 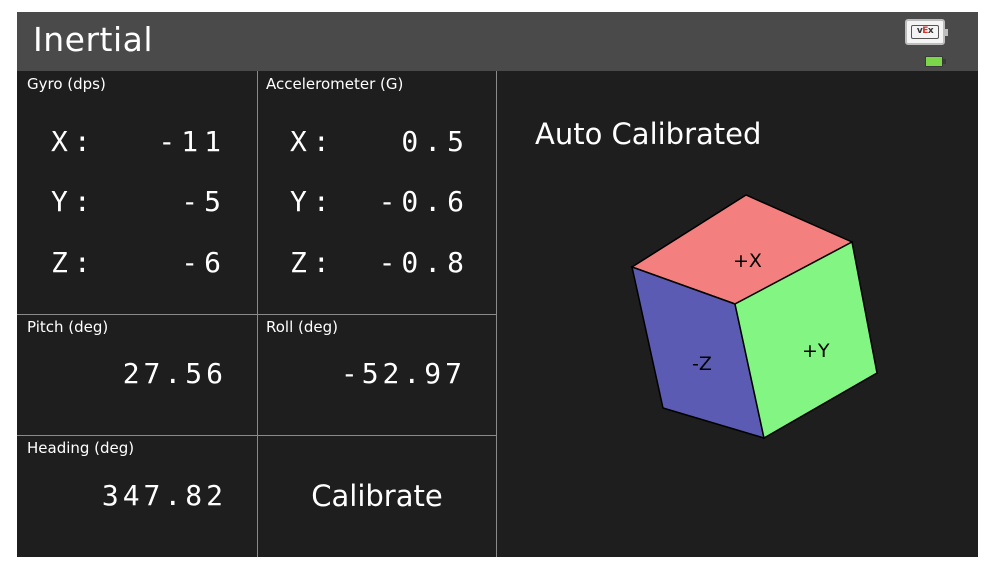 I want to click on accelerometer-panel: Accelerometer (G) X: 0.5 Y: -0.6 Z: -0.8, so click(x=381, y=192).